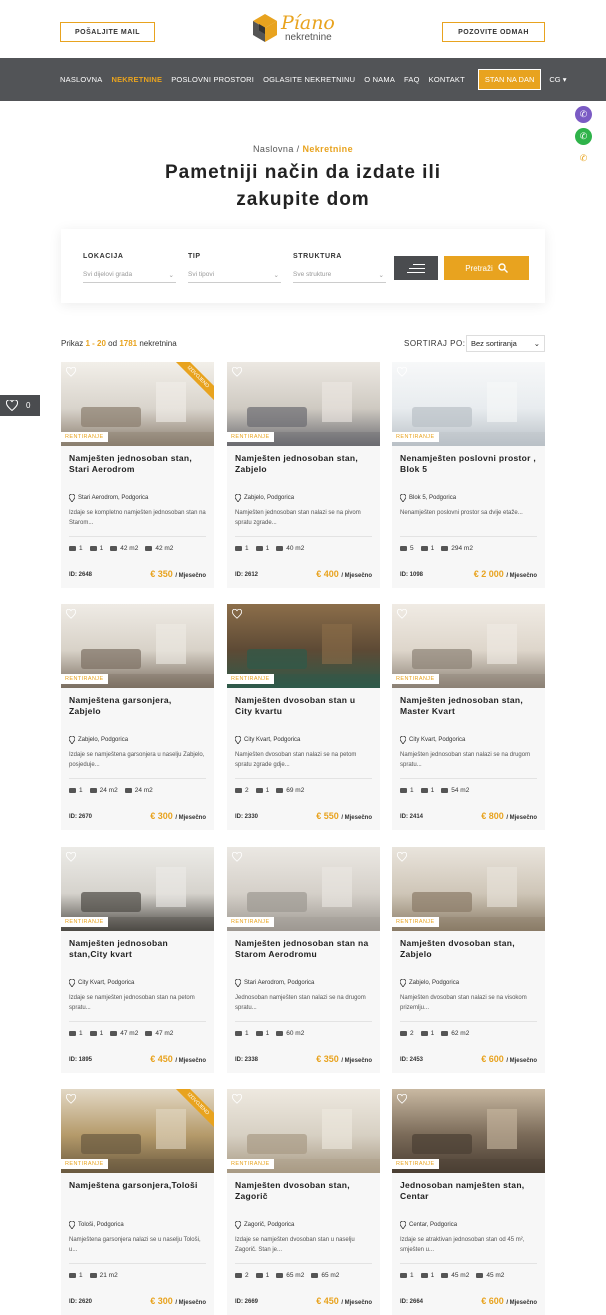 The width and height of the screenshot is (606, 1315). Describe the element at coordinates (129, 268) in the screenshot. I see `location-filter: LOKACIJA Svi dijelovi grada ⌄` at that location.